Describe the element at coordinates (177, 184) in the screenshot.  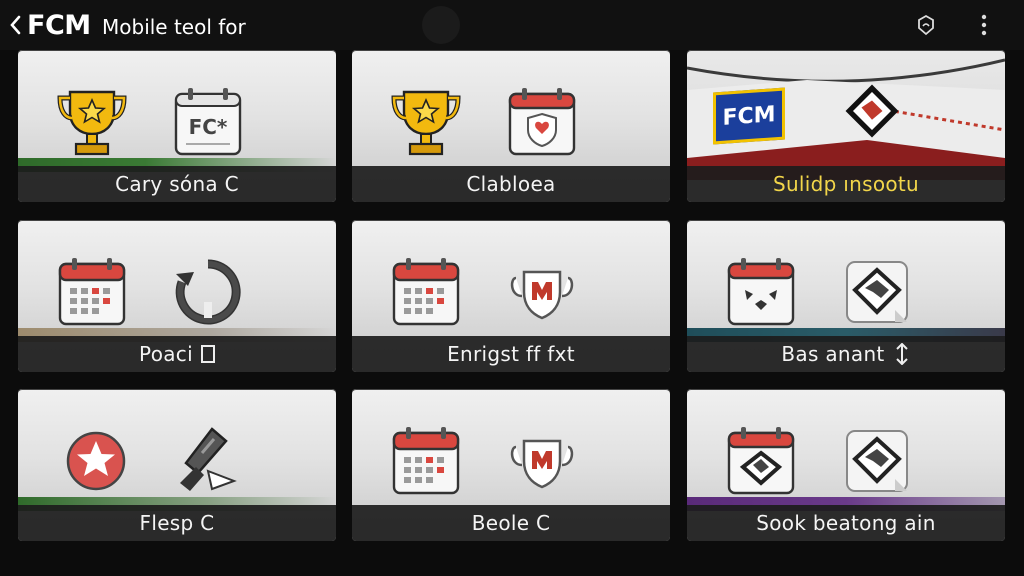
I see `tile-label: Cary sóna C` at that location.